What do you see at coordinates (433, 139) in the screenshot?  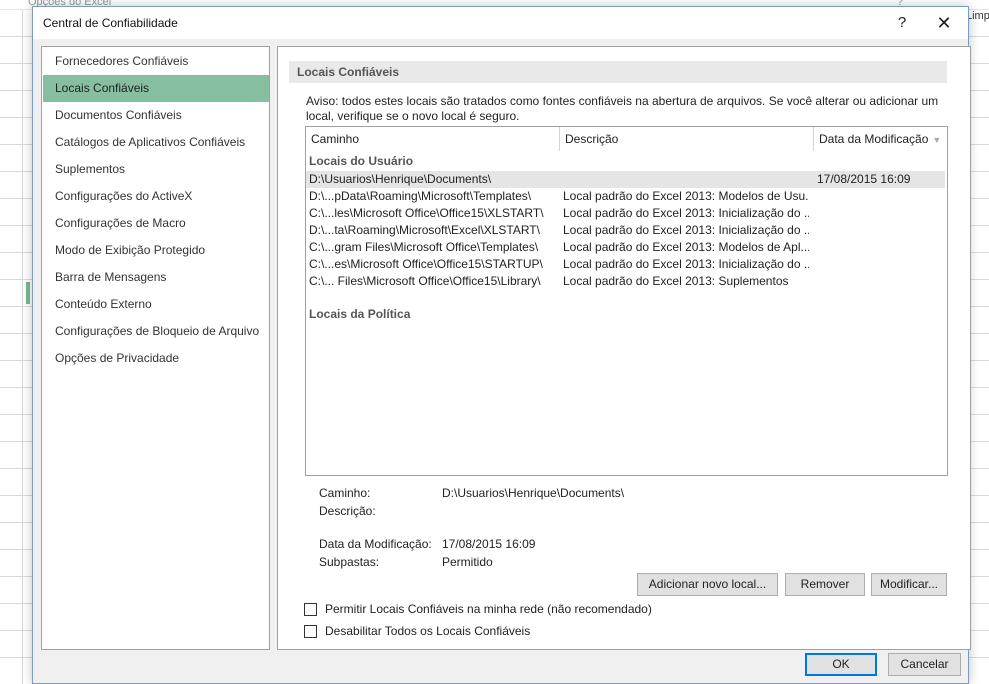 I see `column-header-path: Caminho` at bounding box center [433, 139].